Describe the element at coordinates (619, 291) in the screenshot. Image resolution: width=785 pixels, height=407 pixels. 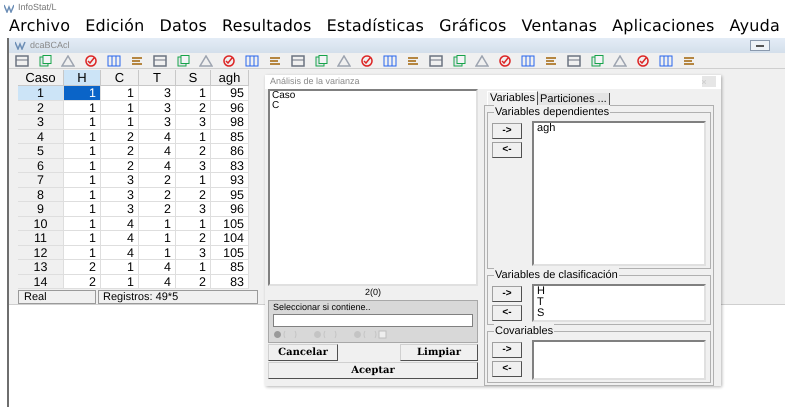
I see `list-item: H` at that location.